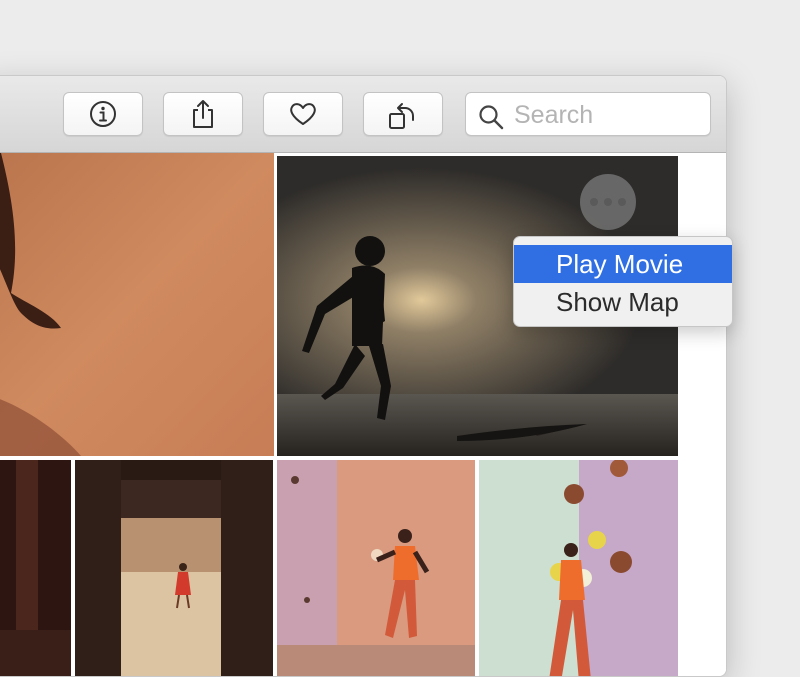  I want to click on heart-icon, so click(303, 114).